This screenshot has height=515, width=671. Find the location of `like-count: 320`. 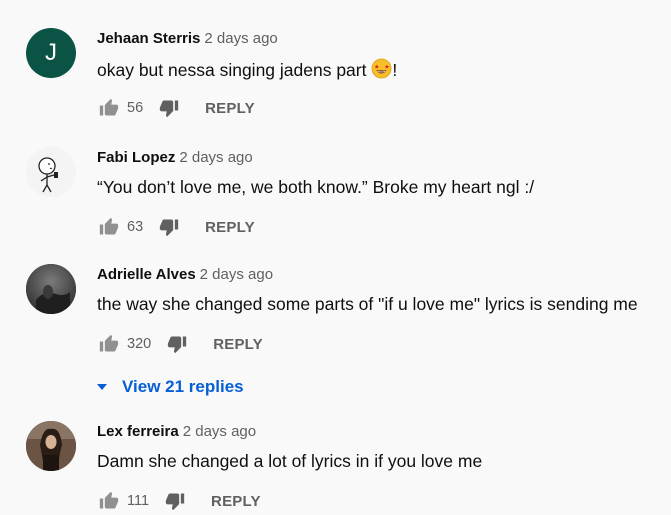

like-count: 320 is located at coordinates (139, 344).